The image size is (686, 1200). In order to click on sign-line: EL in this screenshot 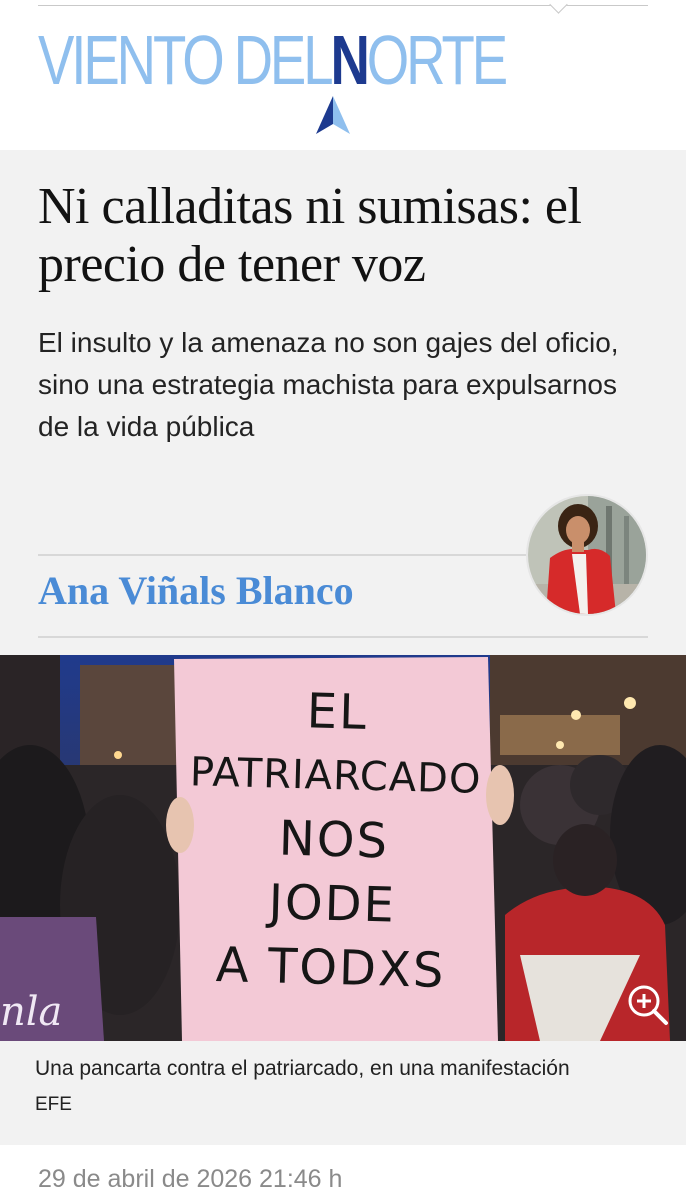, I will do `click(337, 712)`.